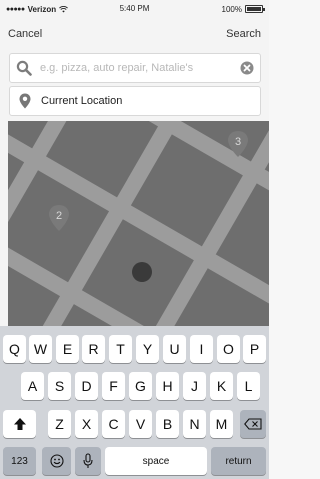 The width and height of the screenshot is (320, 479). What do you see at coordinates (156, 461) in the screenshot?
I see `space-key: space` at bounding box center [156, 461].